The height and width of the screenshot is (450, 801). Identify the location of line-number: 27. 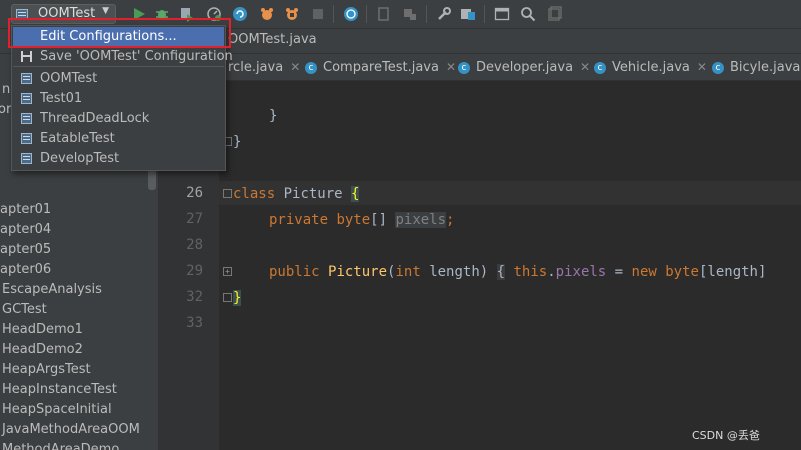
(194, 219).